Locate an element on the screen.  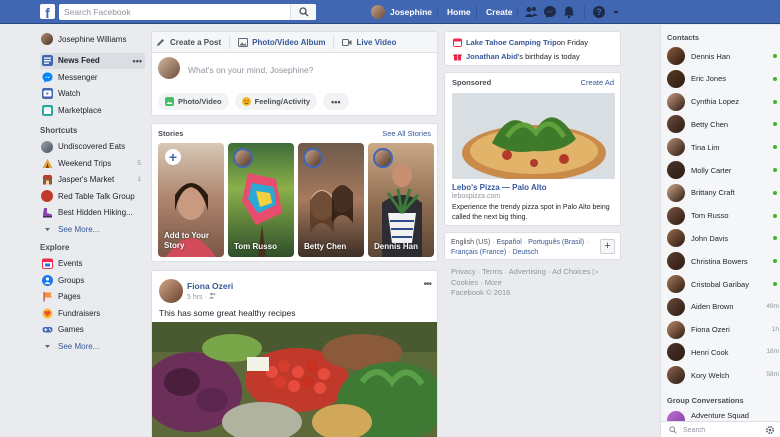
messenger-icon is located at coordinates (550, 12).